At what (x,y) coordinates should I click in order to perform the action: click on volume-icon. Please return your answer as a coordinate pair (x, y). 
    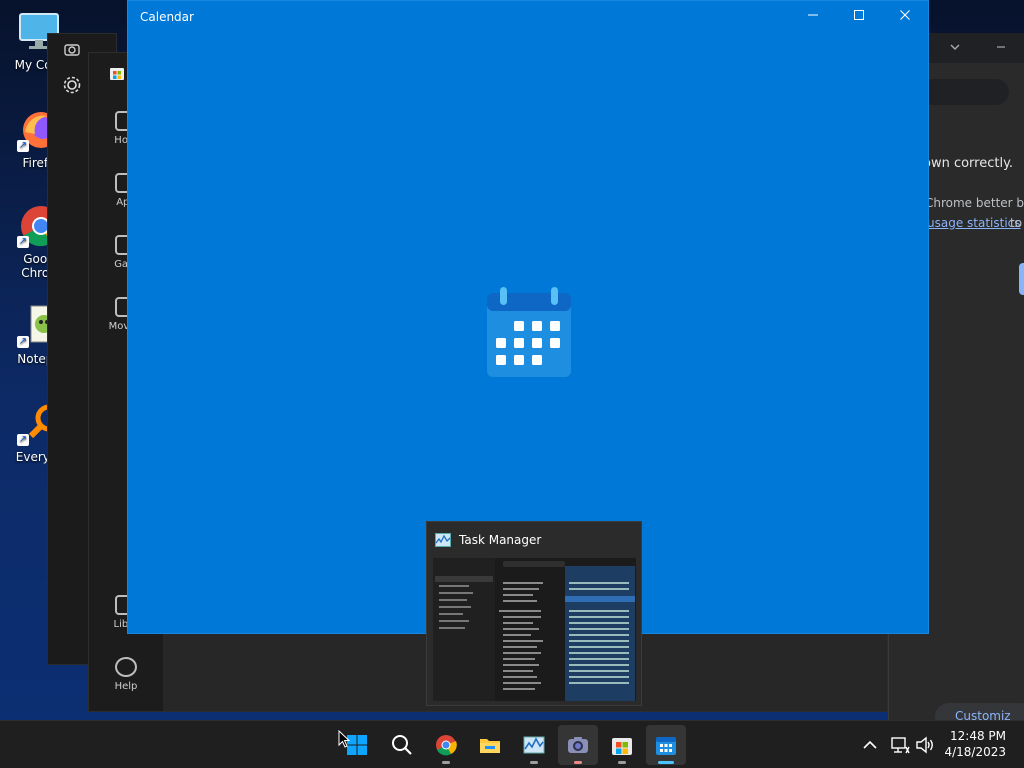
    Looking at the image, I should click on (925, 745).